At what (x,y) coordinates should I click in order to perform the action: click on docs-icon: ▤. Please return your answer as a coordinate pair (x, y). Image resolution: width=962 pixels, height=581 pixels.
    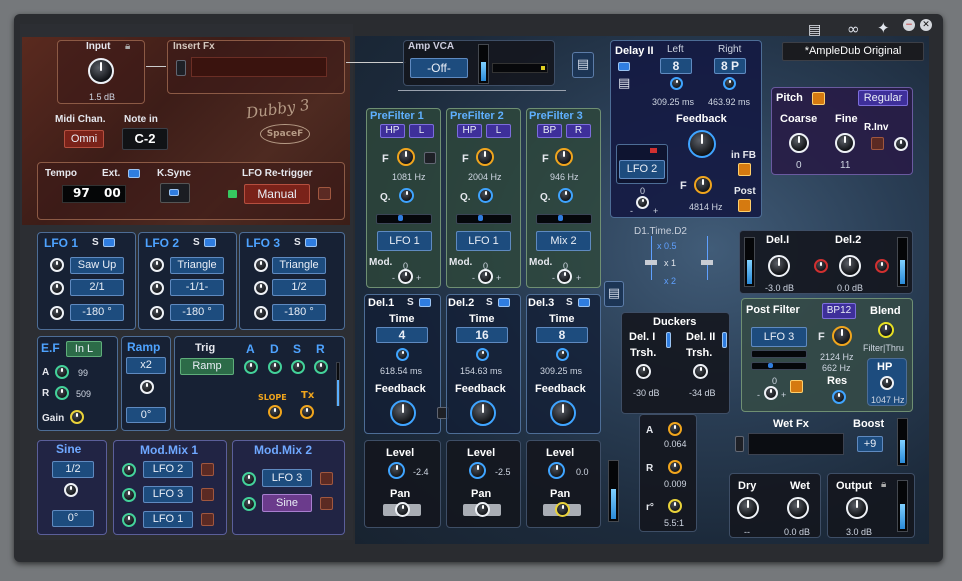
    Looking at the image, I should click on (814, 30).